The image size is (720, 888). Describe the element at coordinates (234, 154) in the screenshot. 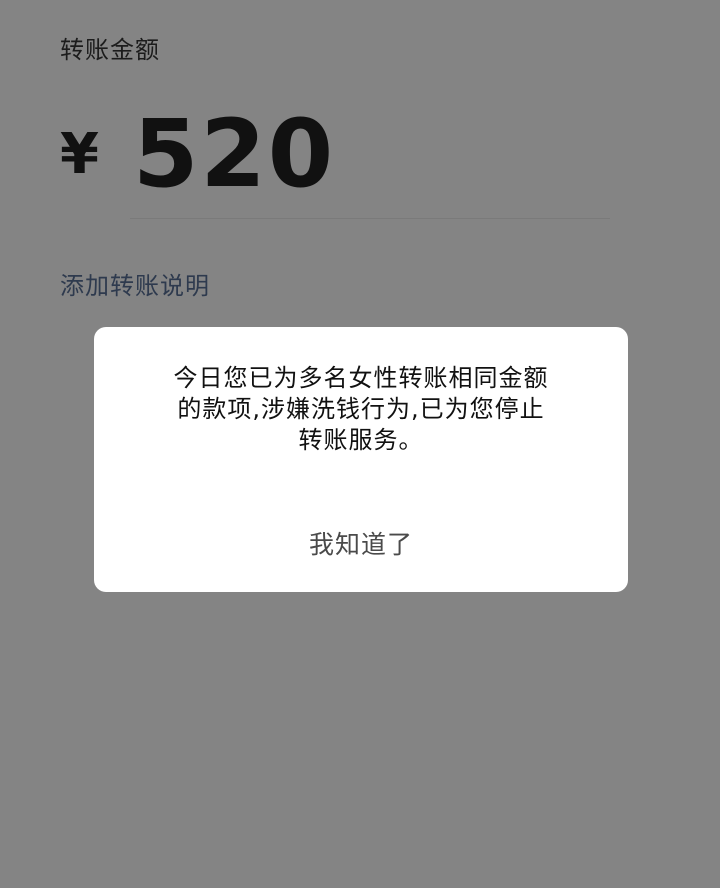

I see `amount-value: 520` at that location.